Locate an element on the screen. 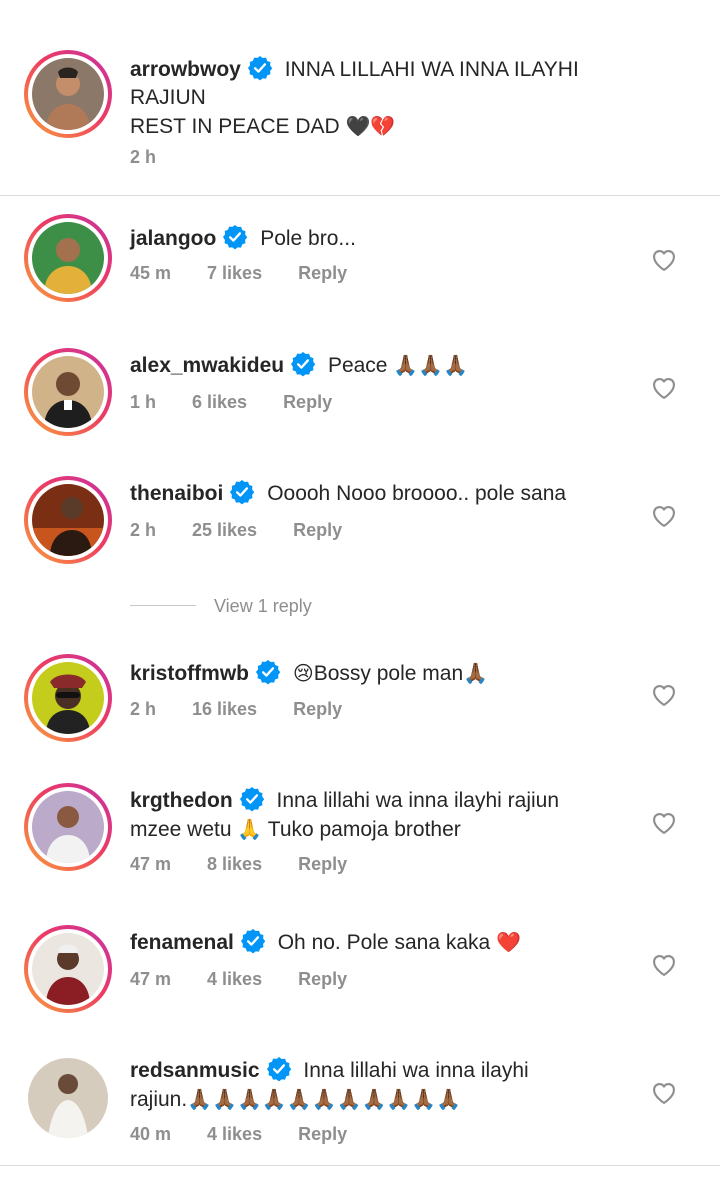 This screenshot has width=720, height=1177. view-replies-button: View 1 reply is located at coordinates (280, 608).